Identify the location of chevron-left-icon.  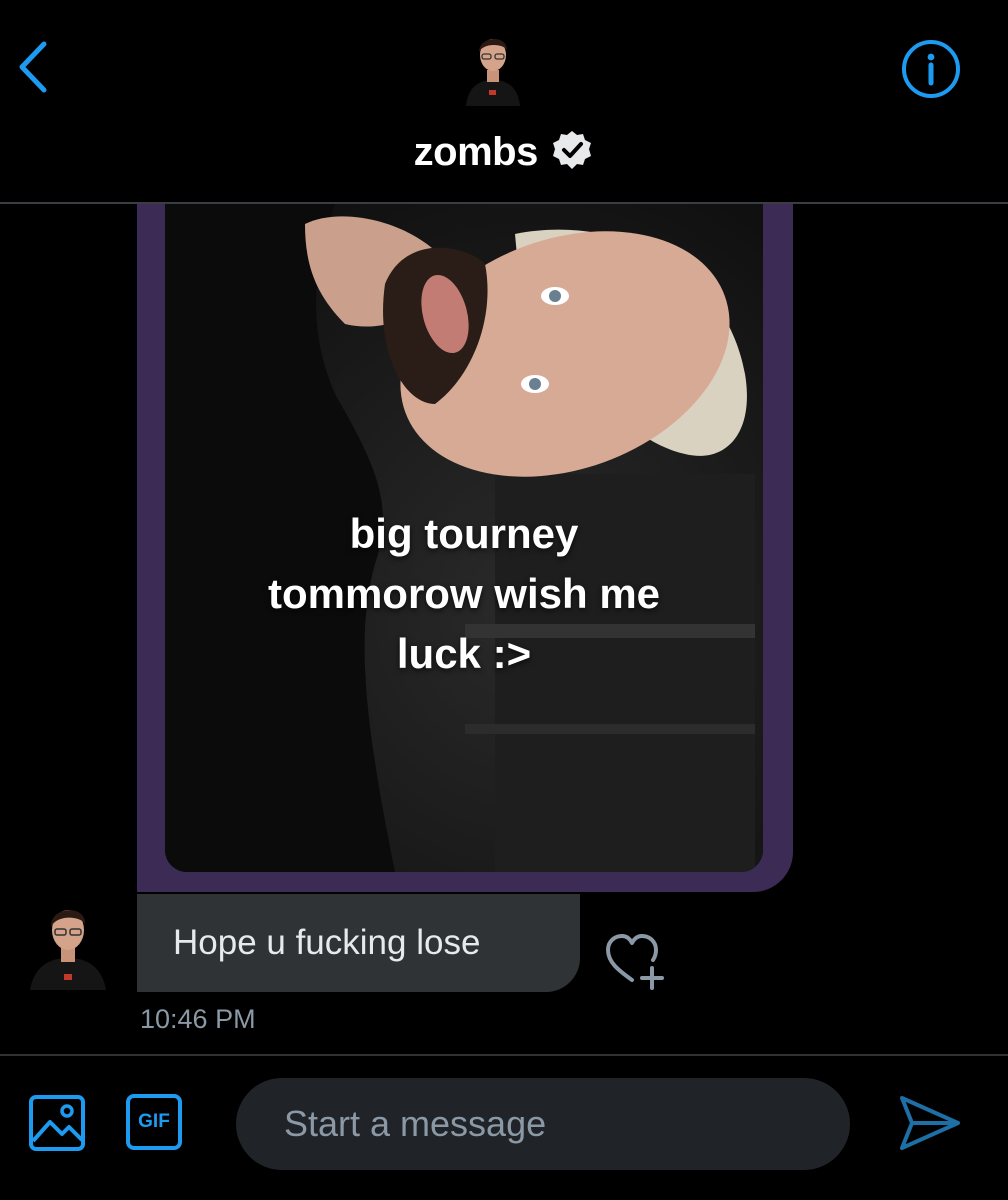
(33, 67).